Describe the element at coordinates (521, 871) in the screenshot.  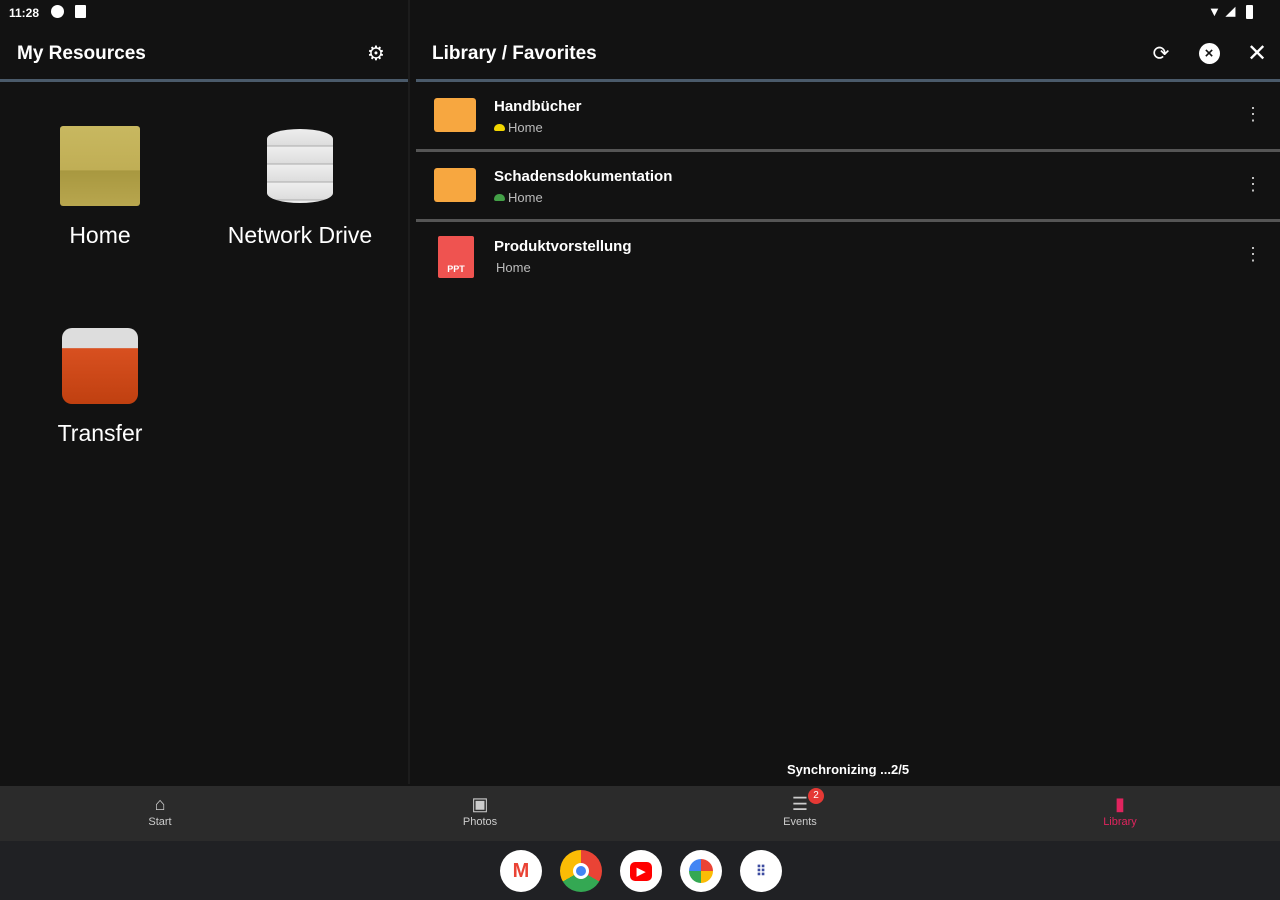
I see `gmail-icon: M` at that location.